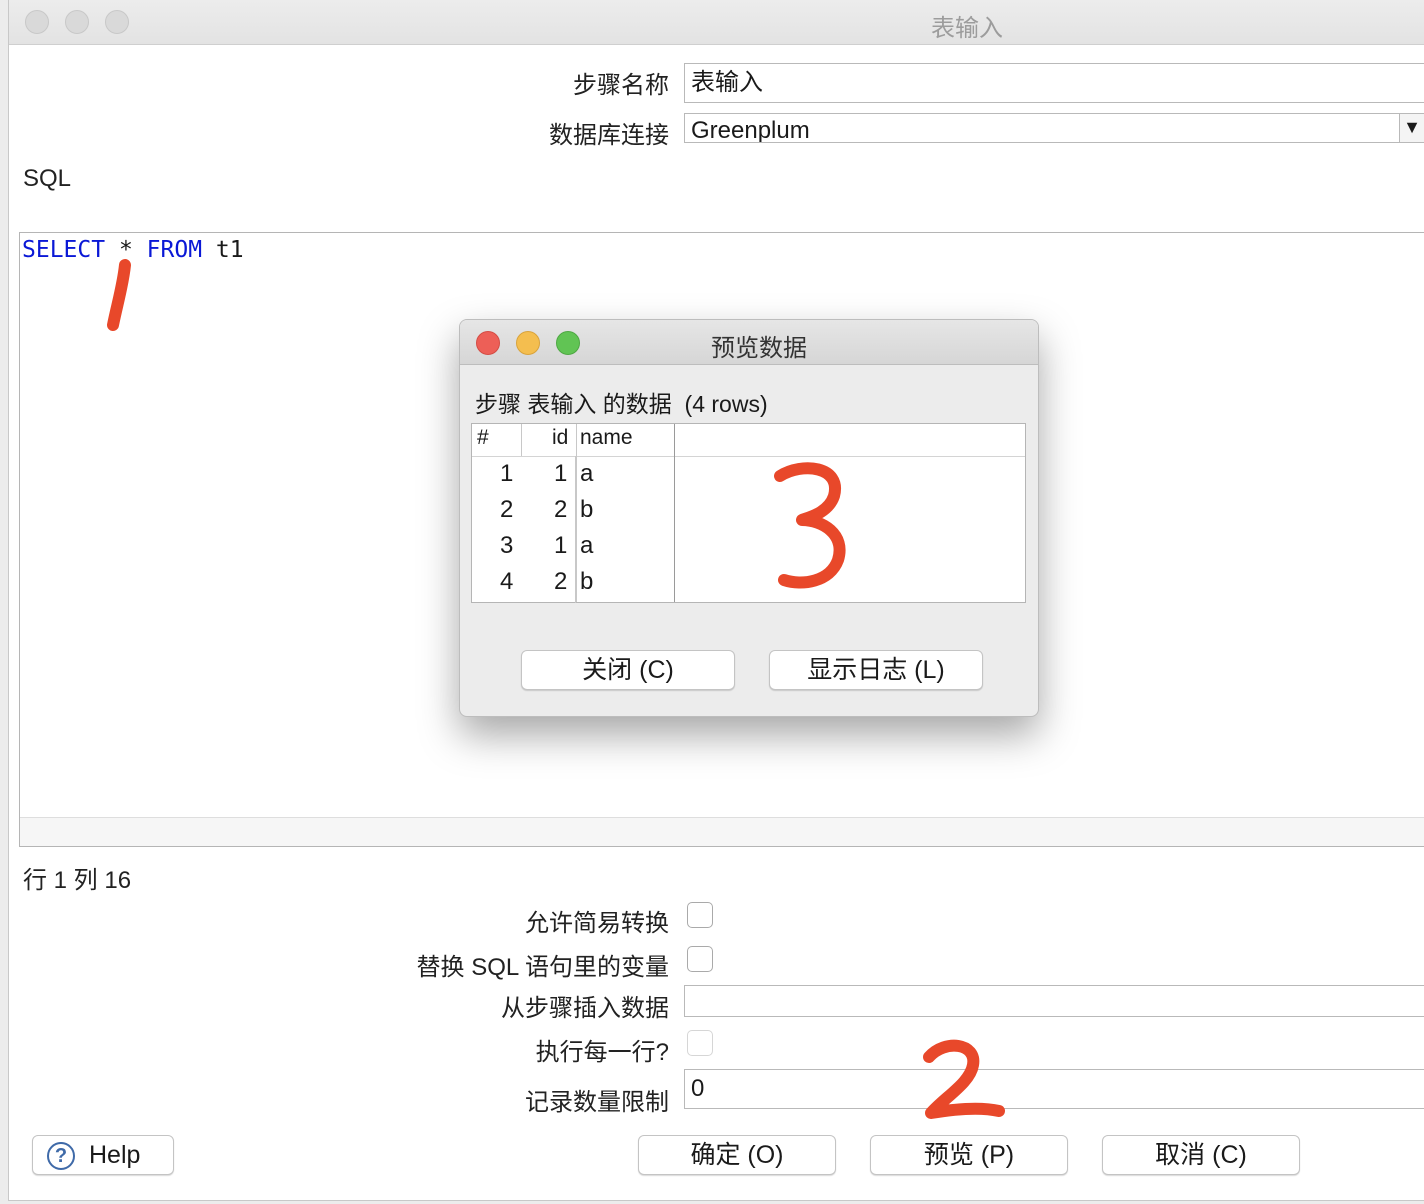 The image size is (1424, 1204). Describe the element at coordinates (628, 670) in the screenshot. I see `close-dialog-button: 关闭 (C)` at that location.